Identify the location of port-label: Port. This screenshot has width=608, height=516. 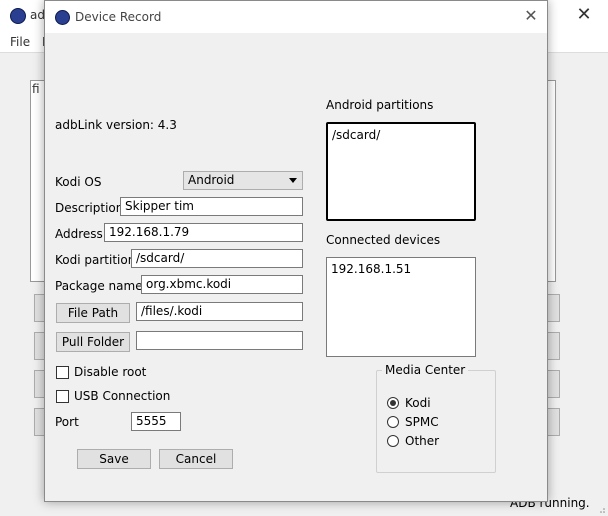
(67, 422).